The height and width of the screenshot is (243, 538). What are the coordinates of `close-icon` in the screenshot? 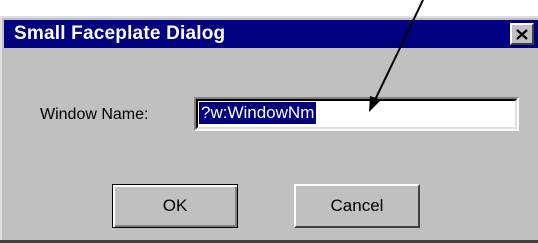 It's located at (522, 34).